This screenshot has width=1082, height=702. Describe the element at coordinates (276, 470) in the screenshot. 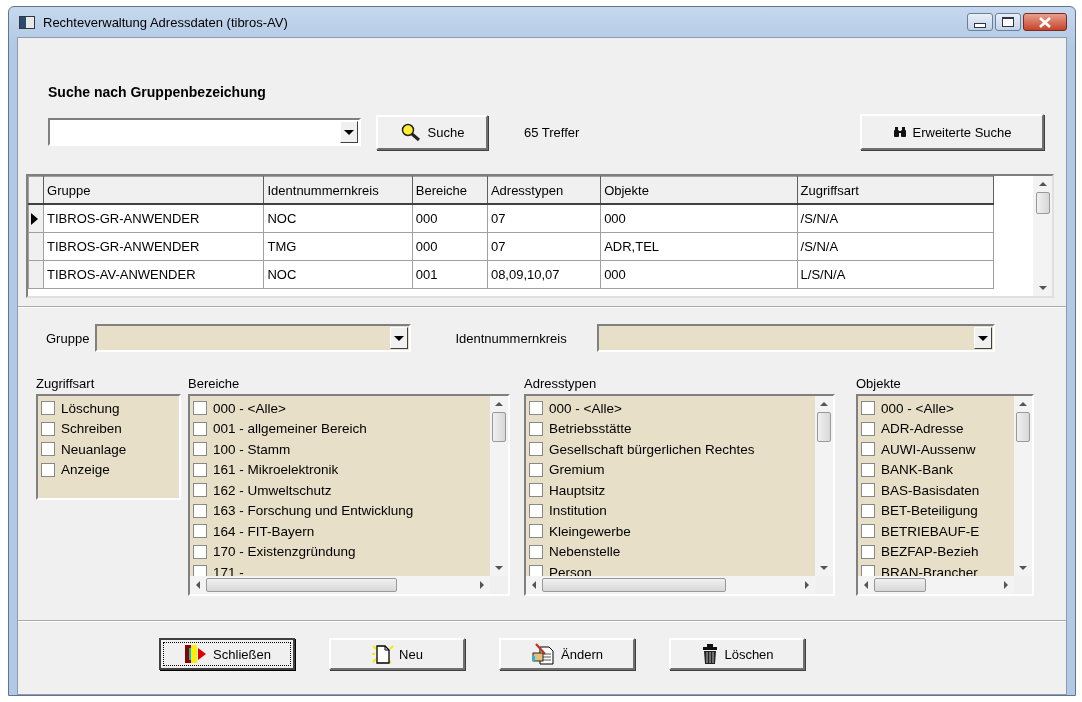

I see `list-item: 161 - Mikroelektronik` at that location.